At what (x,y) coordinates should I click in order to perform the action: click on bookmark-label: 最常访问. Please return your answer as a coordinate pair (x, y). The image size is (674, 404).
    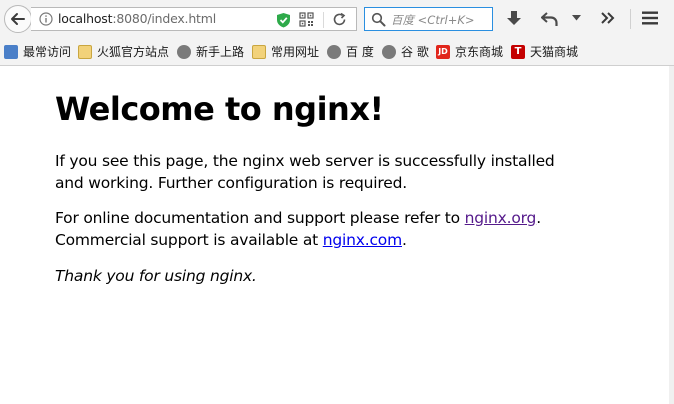
    Looking at the image, I should click on (47, 52).